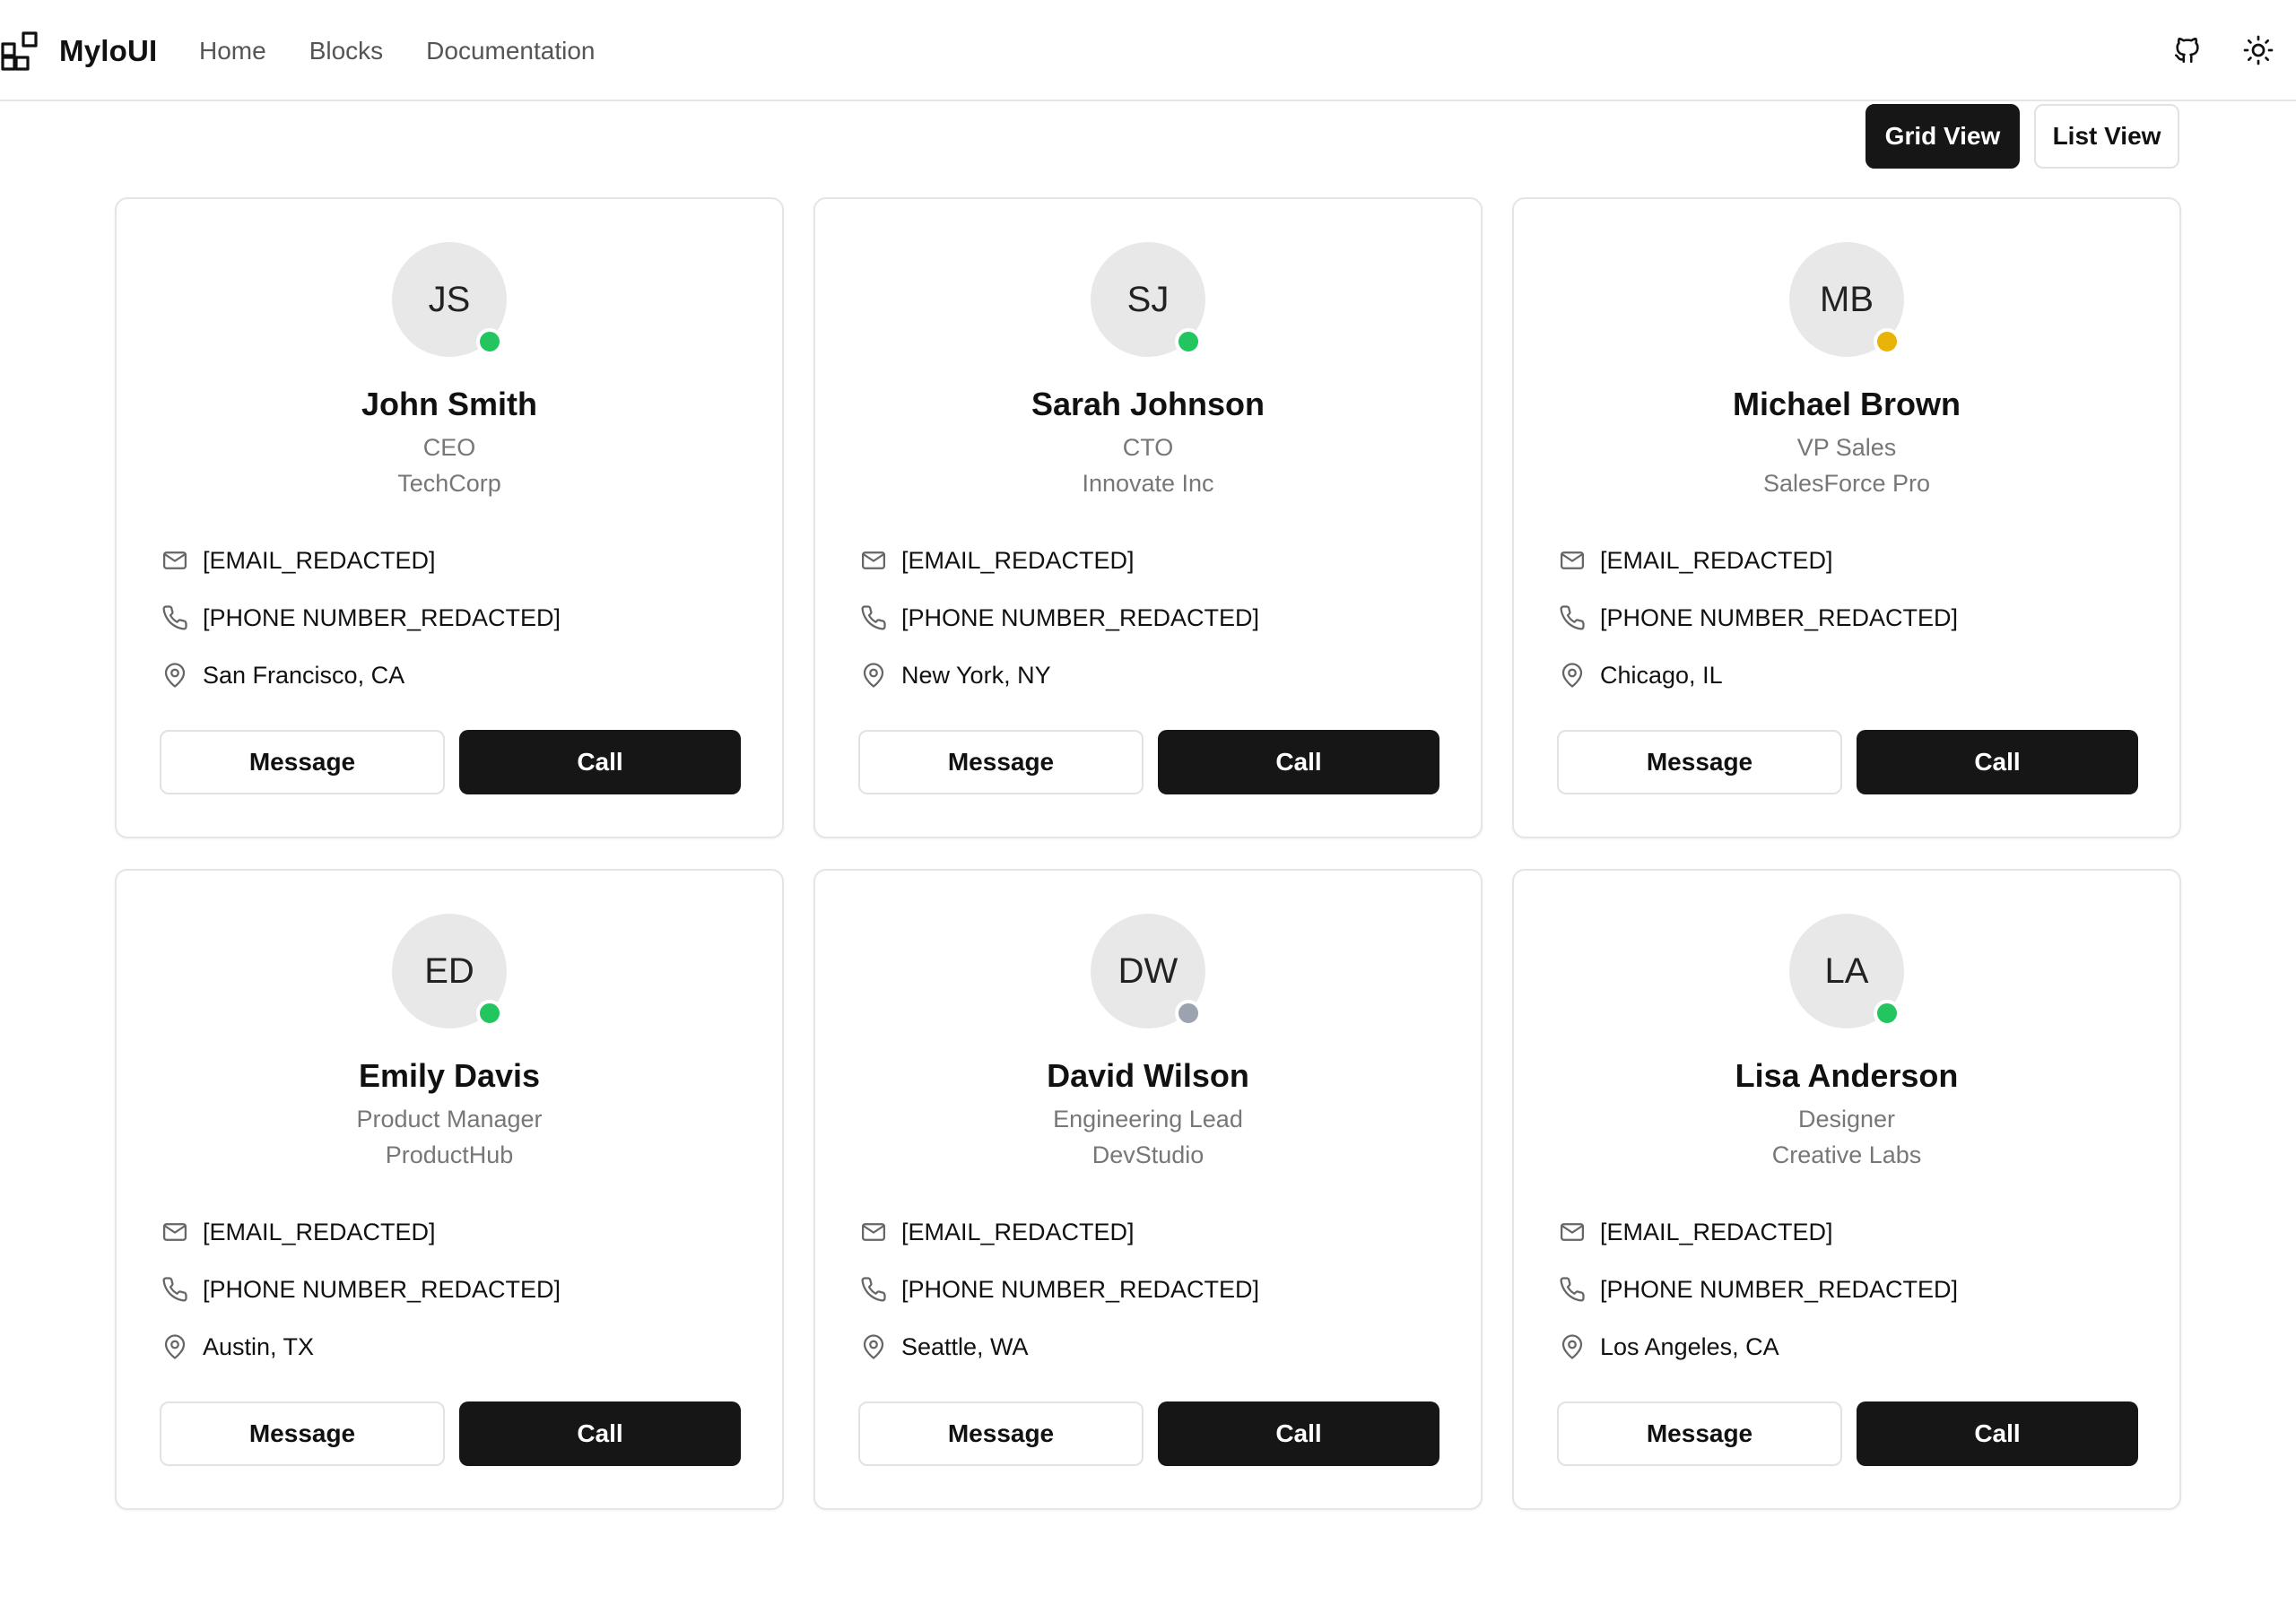 The image size is (2296, 1614). What do you see at coordinates (1148, 1119) in the screenshot?
I see `contact-role: Engineering Lead` at bounding box center [1148, 1119].